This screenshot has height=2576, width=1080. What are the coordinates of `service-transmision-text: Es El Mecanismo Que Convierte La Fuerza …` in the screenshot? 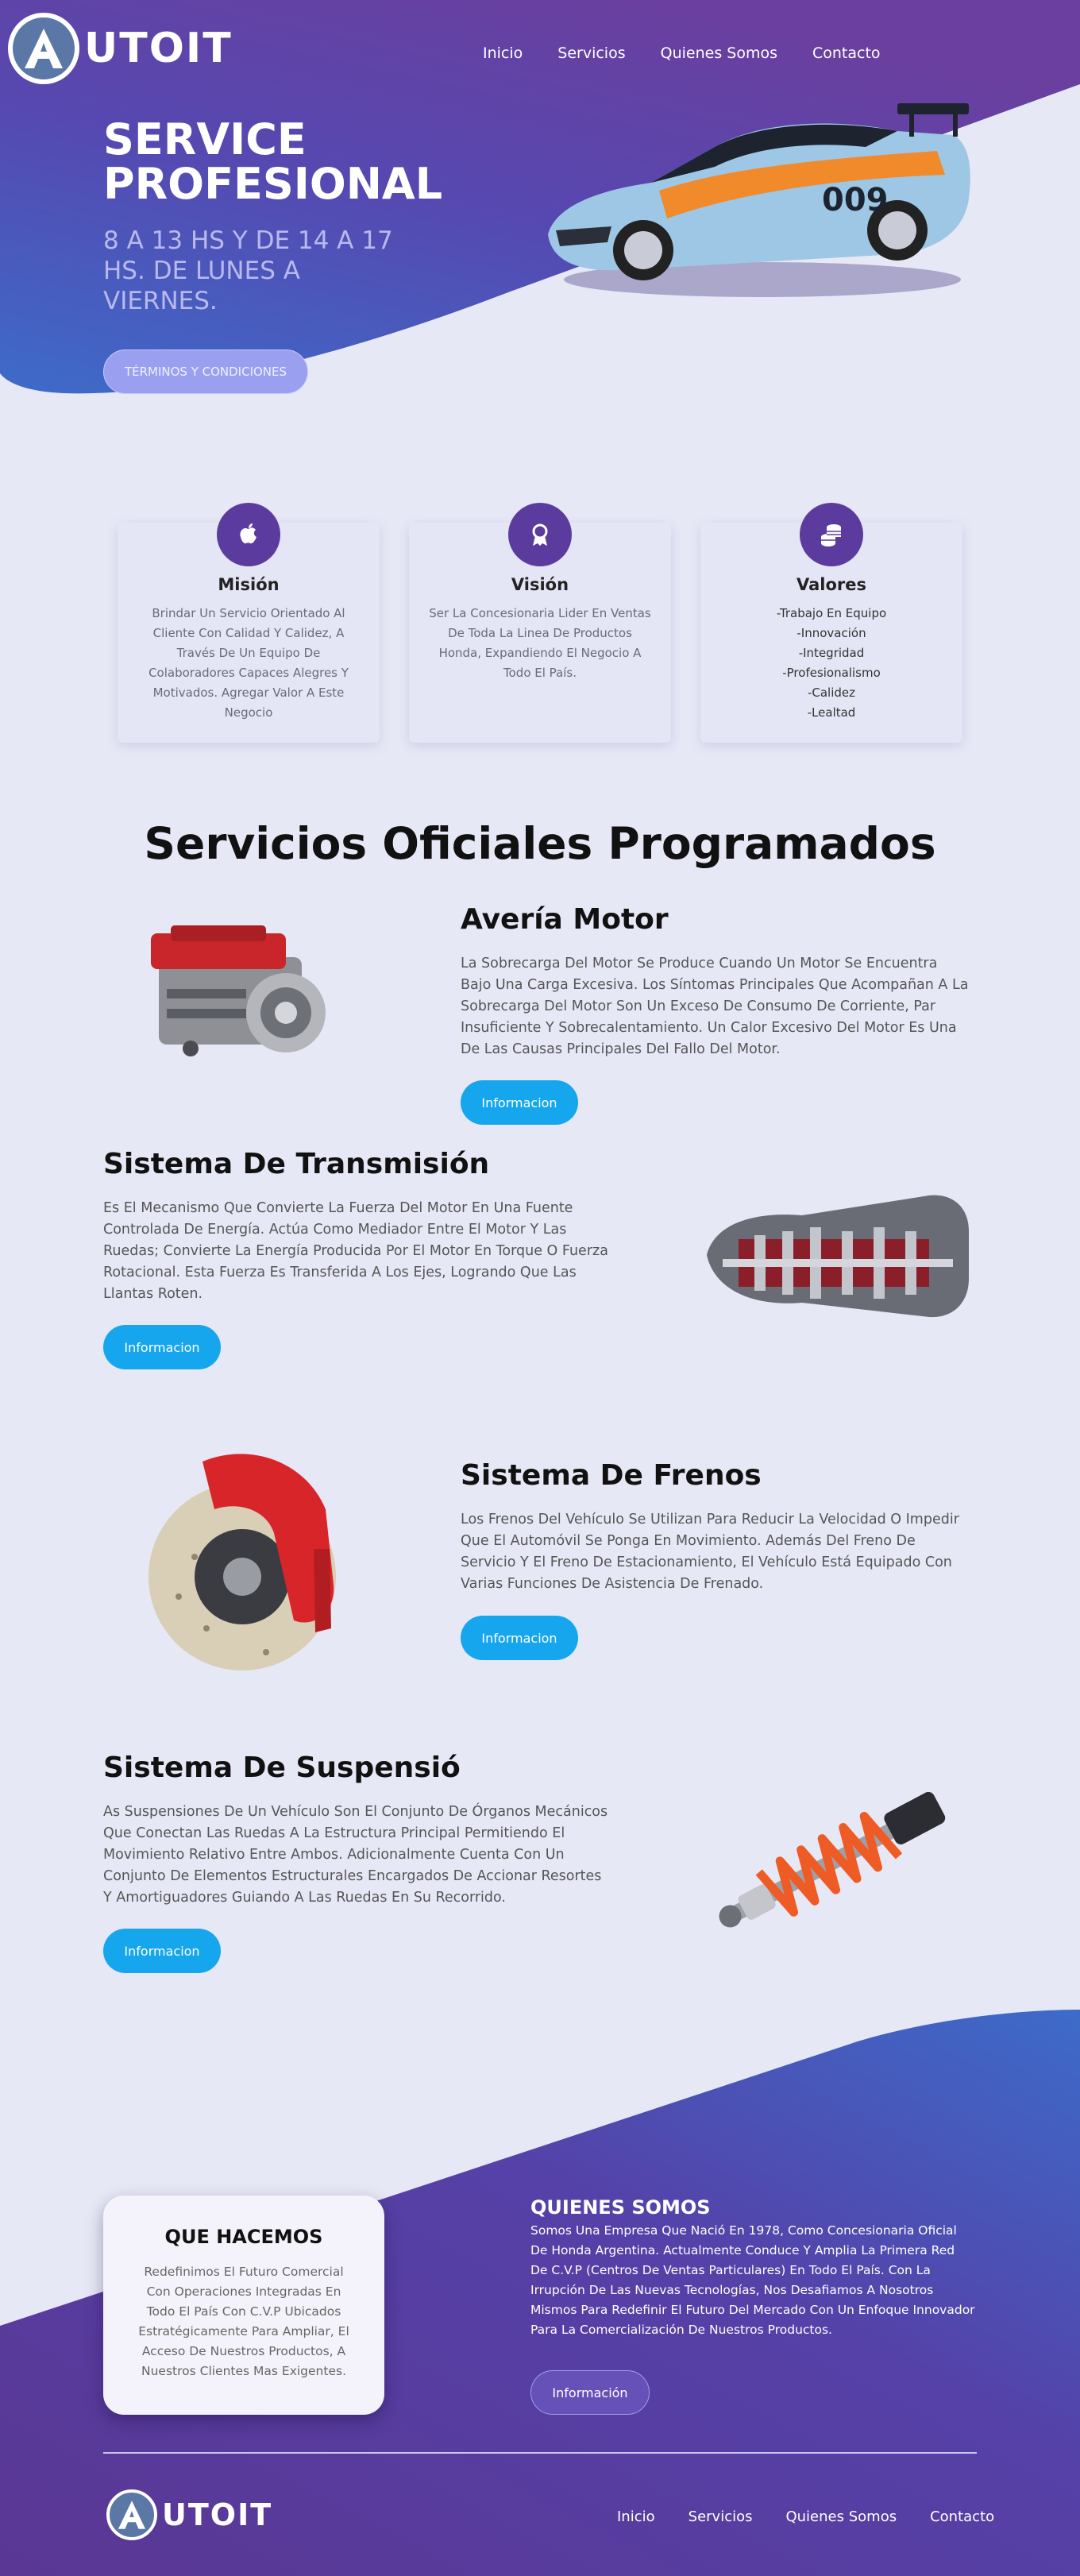 It's located at (355, 1251).